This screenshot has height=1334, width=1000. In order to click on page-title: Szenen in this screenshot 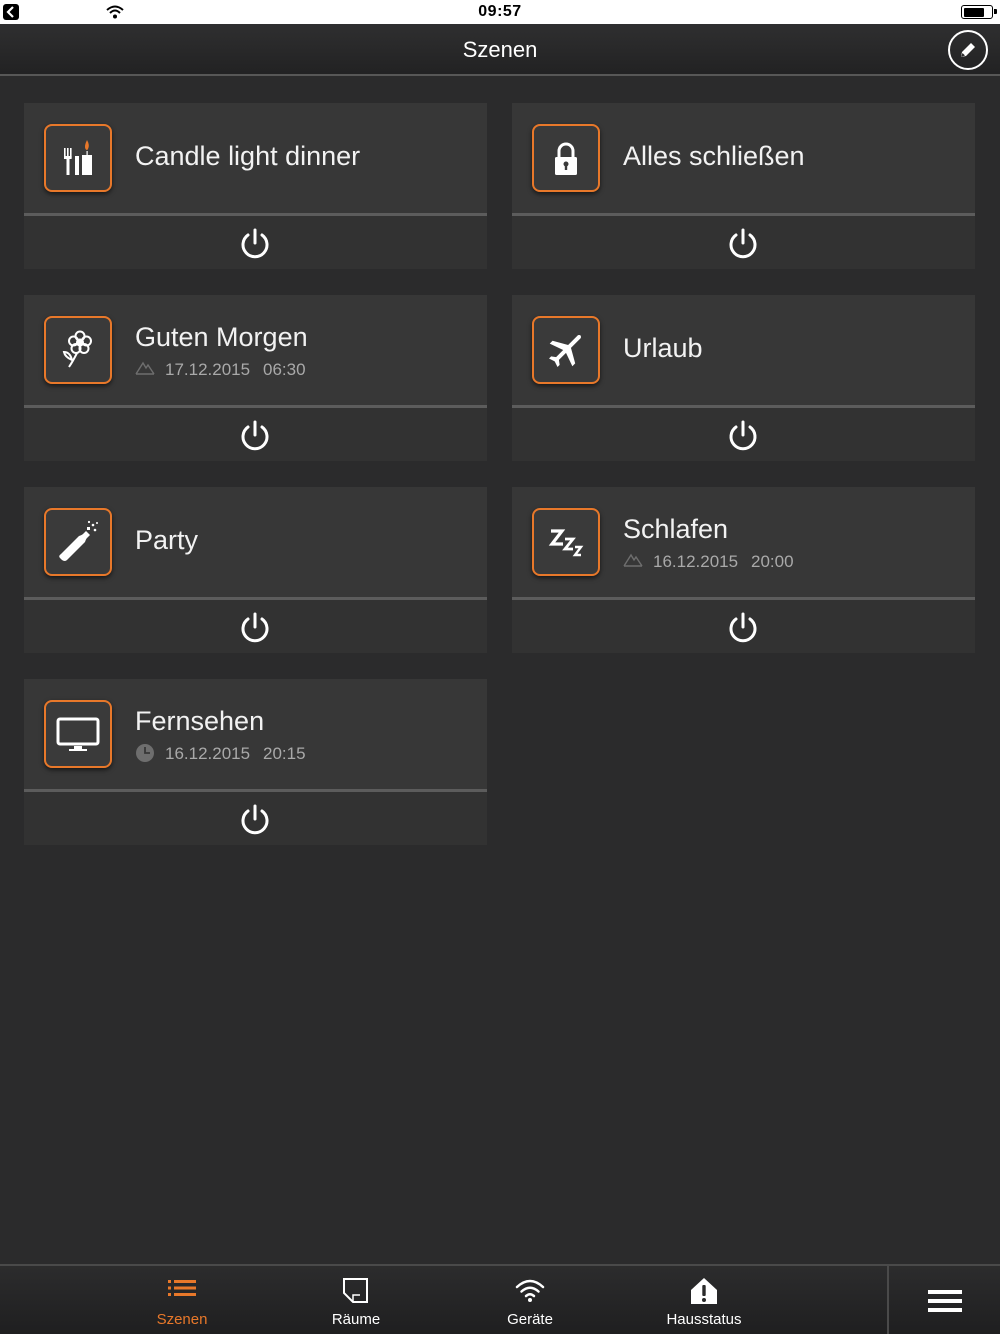, I will do `click(500, 49)`.